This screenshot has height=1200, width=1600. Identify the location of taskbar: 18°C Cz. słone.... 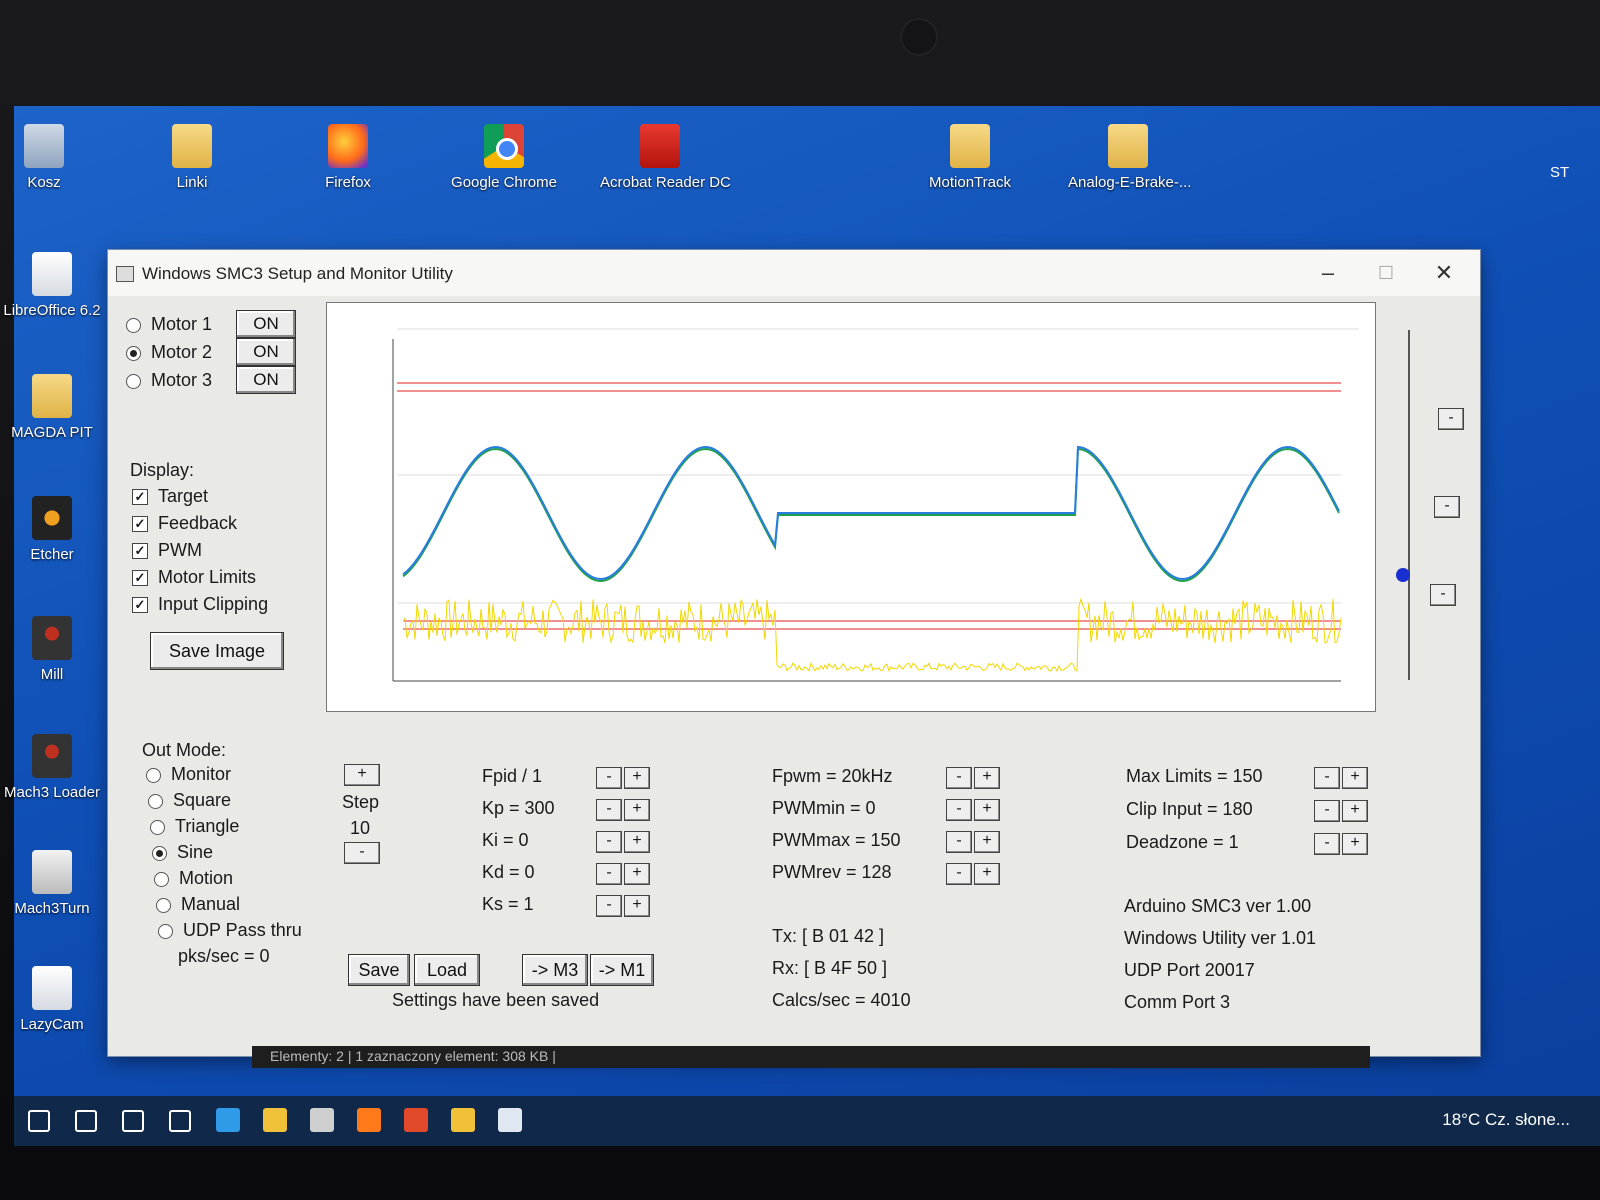
(807, 1121).